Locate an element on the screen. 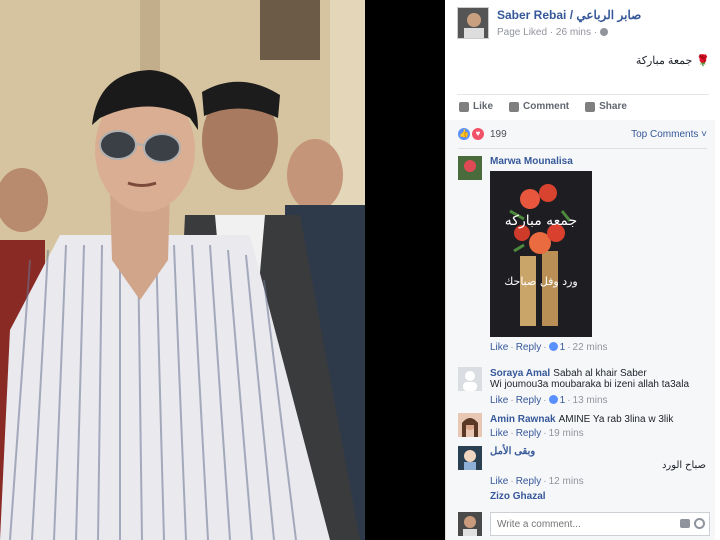  divider is located at coordinates (582, 148).